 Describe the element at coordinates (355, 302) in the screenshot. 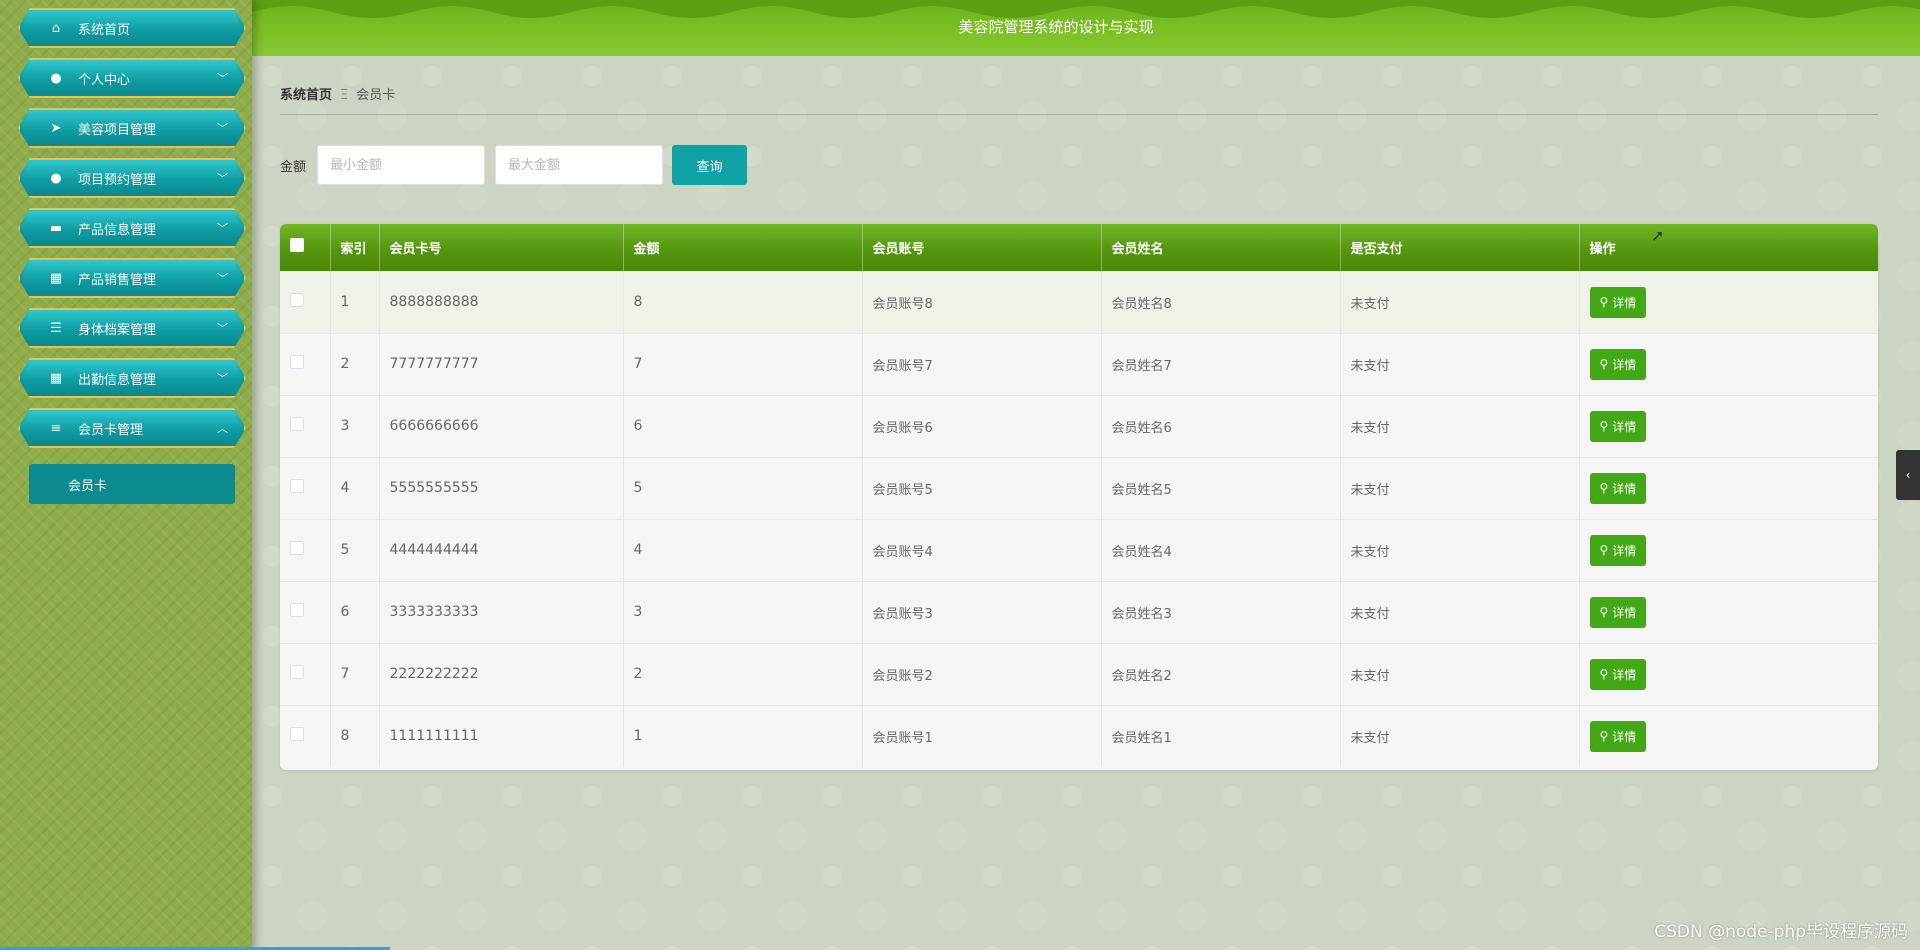

I see `cell-index: 1` at that location.